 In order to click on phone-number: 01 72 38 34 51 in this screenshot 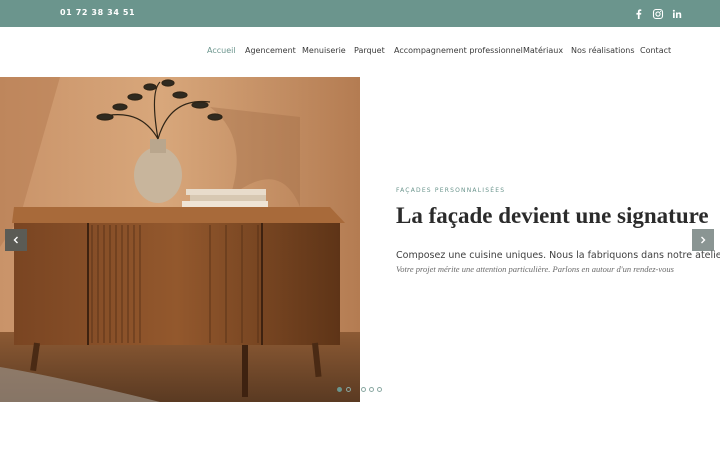, I will do `click(97, 12)`.